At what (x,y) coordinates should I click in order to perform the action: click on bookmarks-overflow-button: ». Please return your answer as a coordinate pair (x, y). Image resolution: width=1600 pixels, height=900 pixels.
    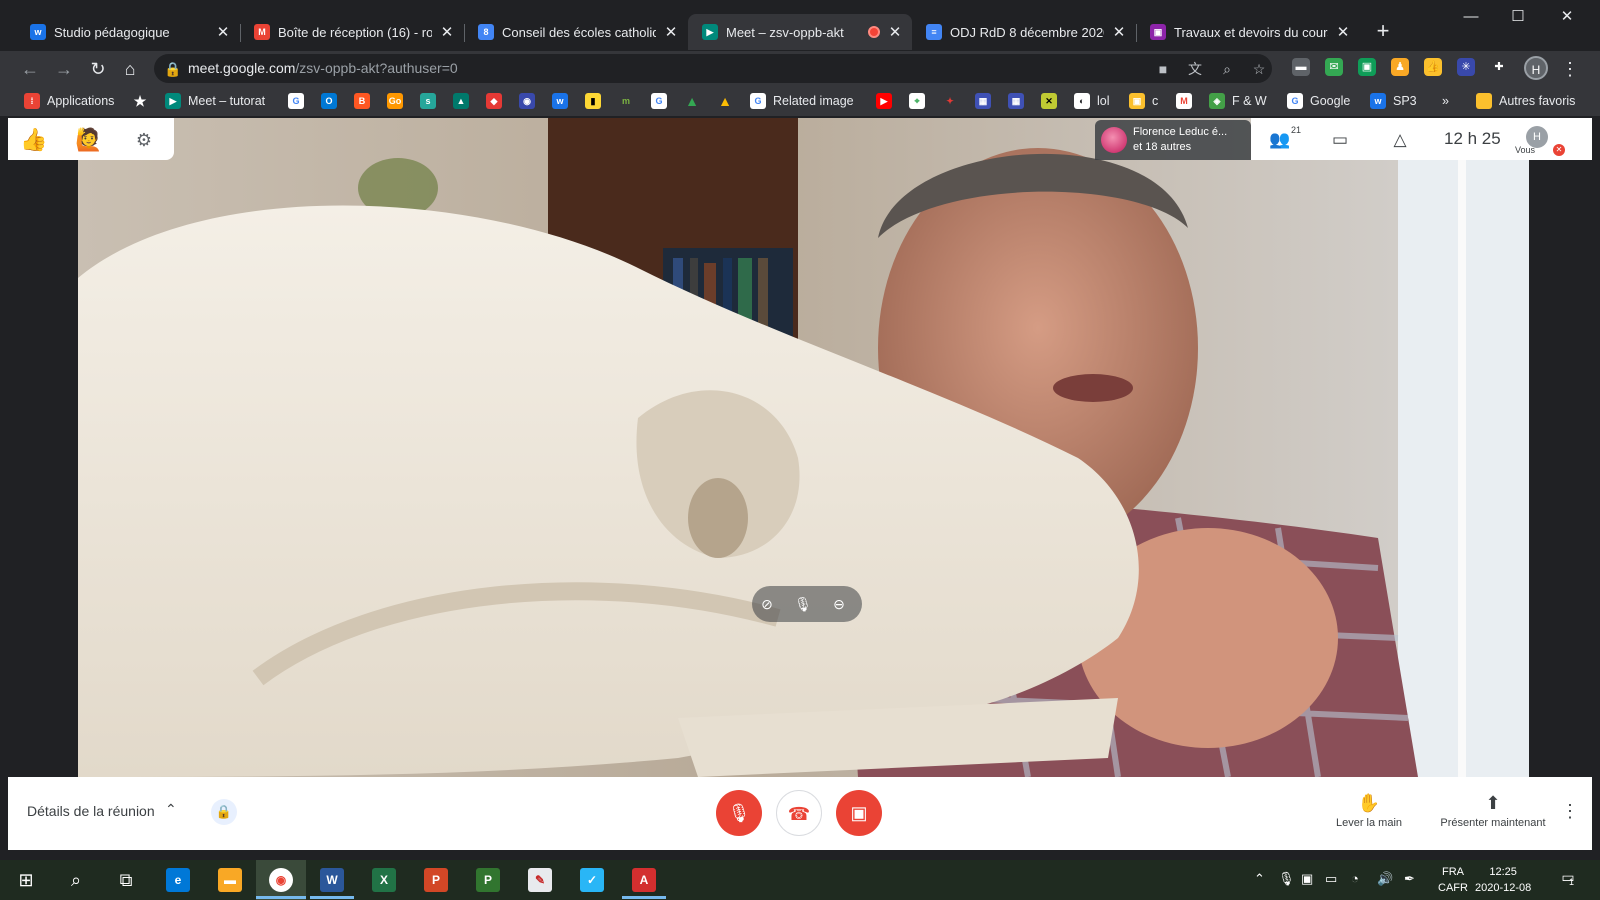
    Looking at the image, I should click on (1445, 101).